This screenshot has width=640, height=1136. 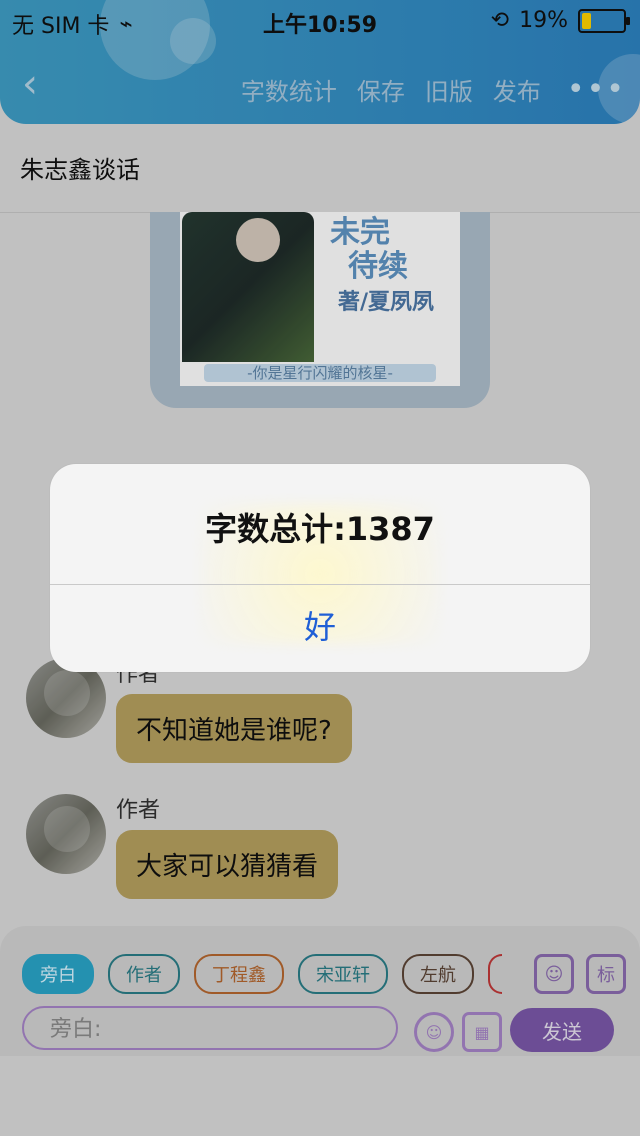 I want to click on alert-ok-button: 好, so click(x=320, y=625).